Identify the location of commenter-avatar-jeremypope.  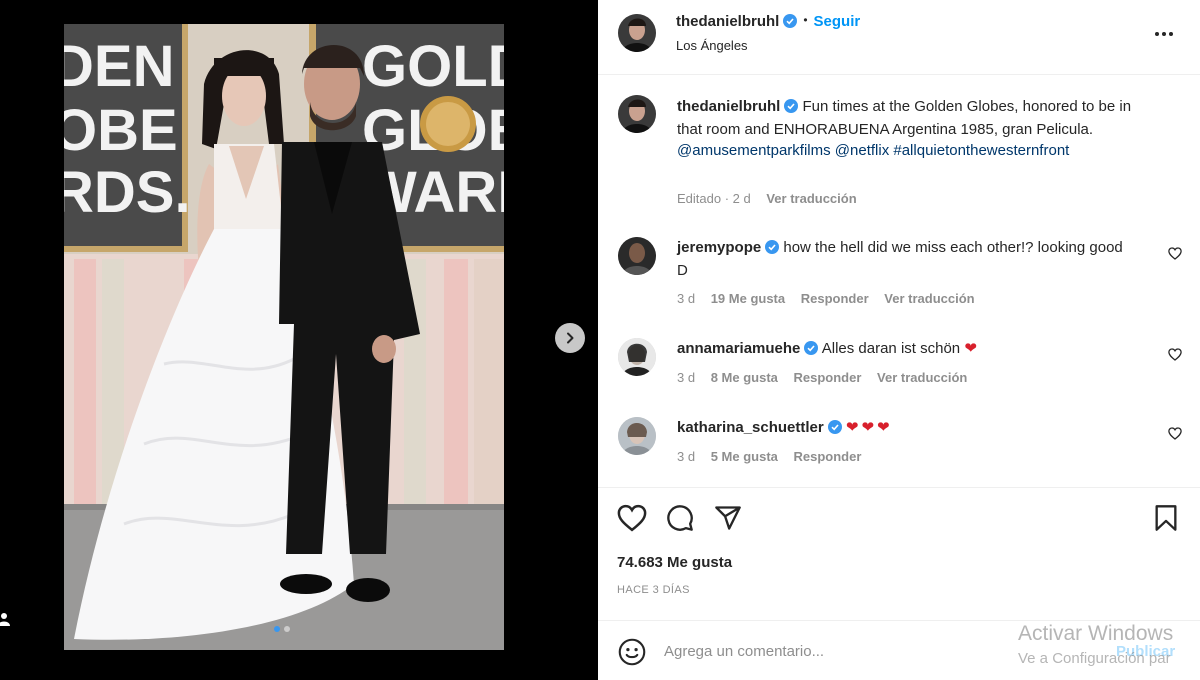
(637, 256).